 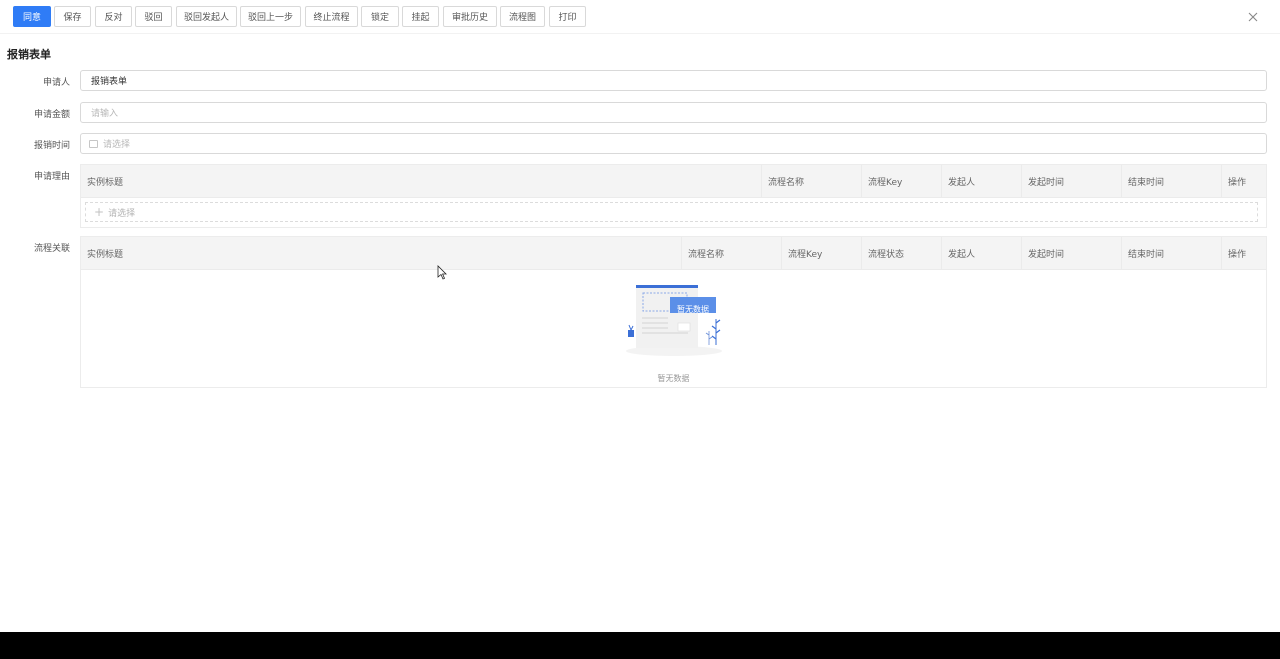 I want to click on mouse-cursor-icon, so click(x=442, y=272).